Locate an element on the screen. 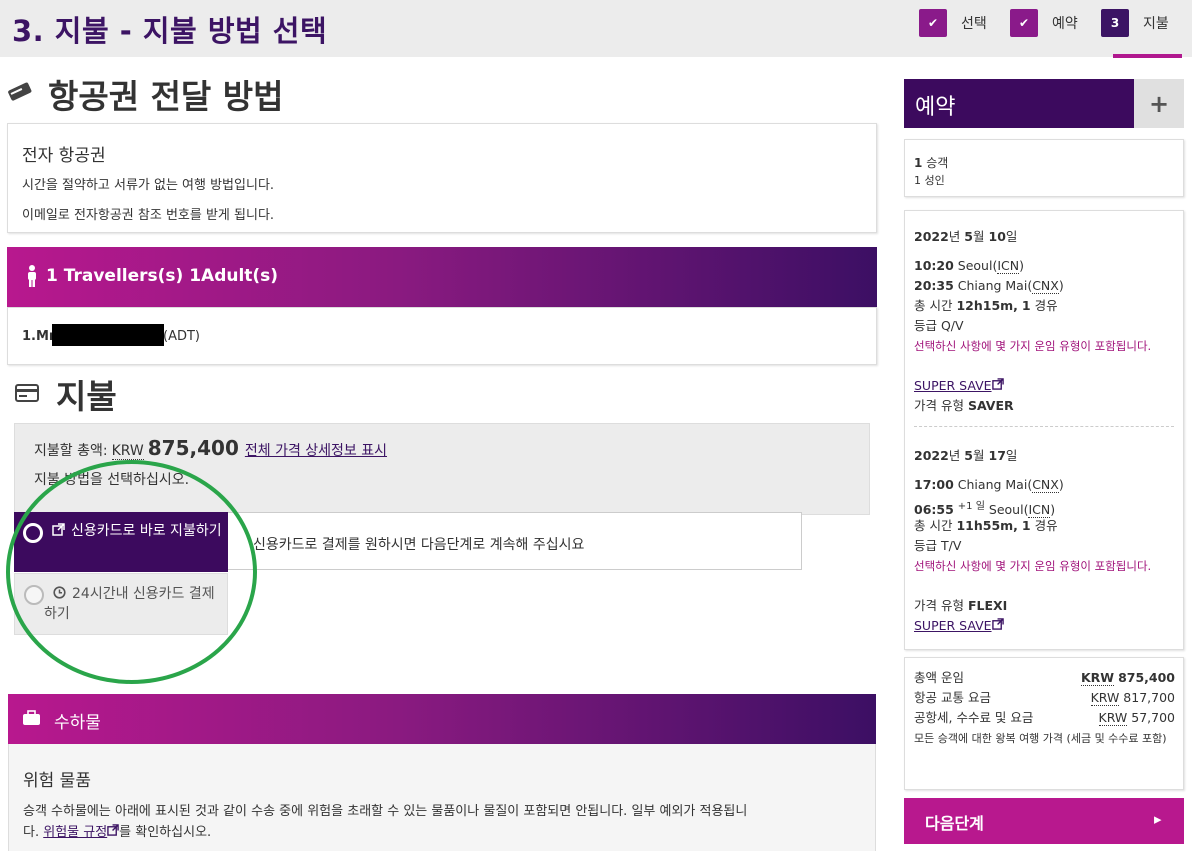 This screenshot has width=1192, height=851. dangerous-goods-text-2: 다. is located at coordinates (31, 832).